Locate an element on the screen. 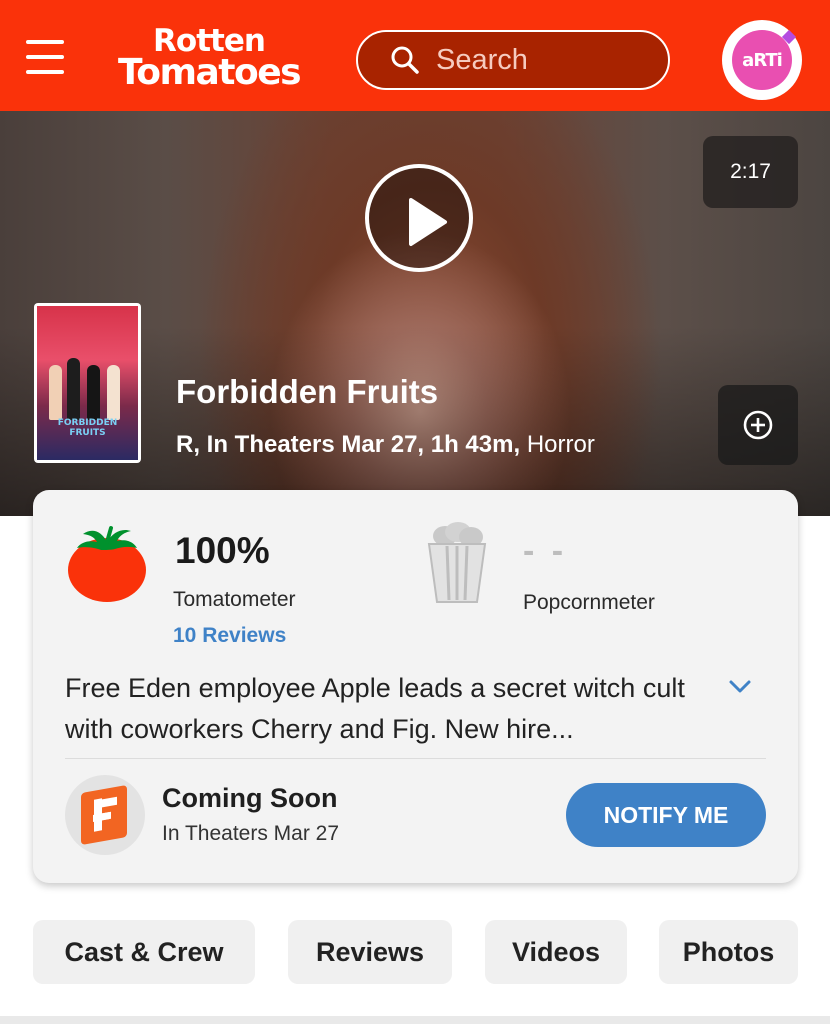 This screenshot has width=830, height=1024. top-header: Rotten Tomatoes aRTi is located at coordinates (415, 55).